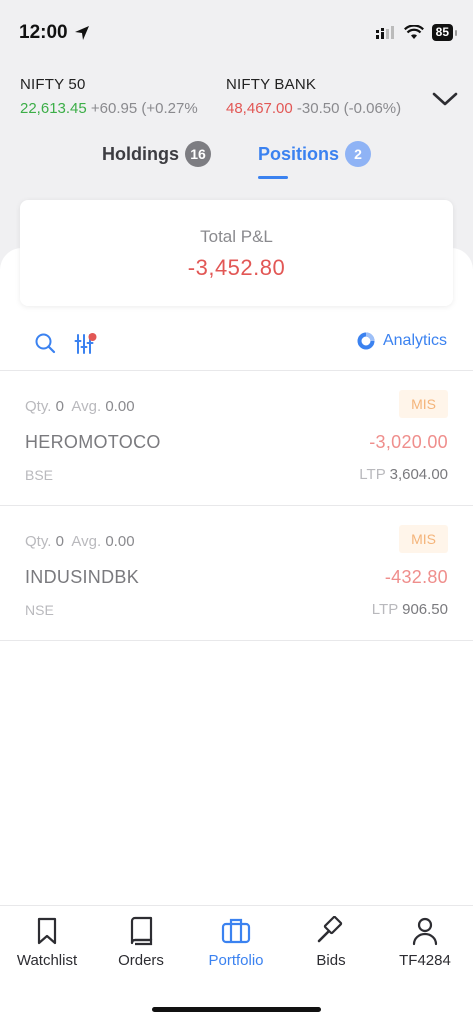 The image size is (473, 1024). I want to click on positions-toolbar: Analytics, so click(236, 344).